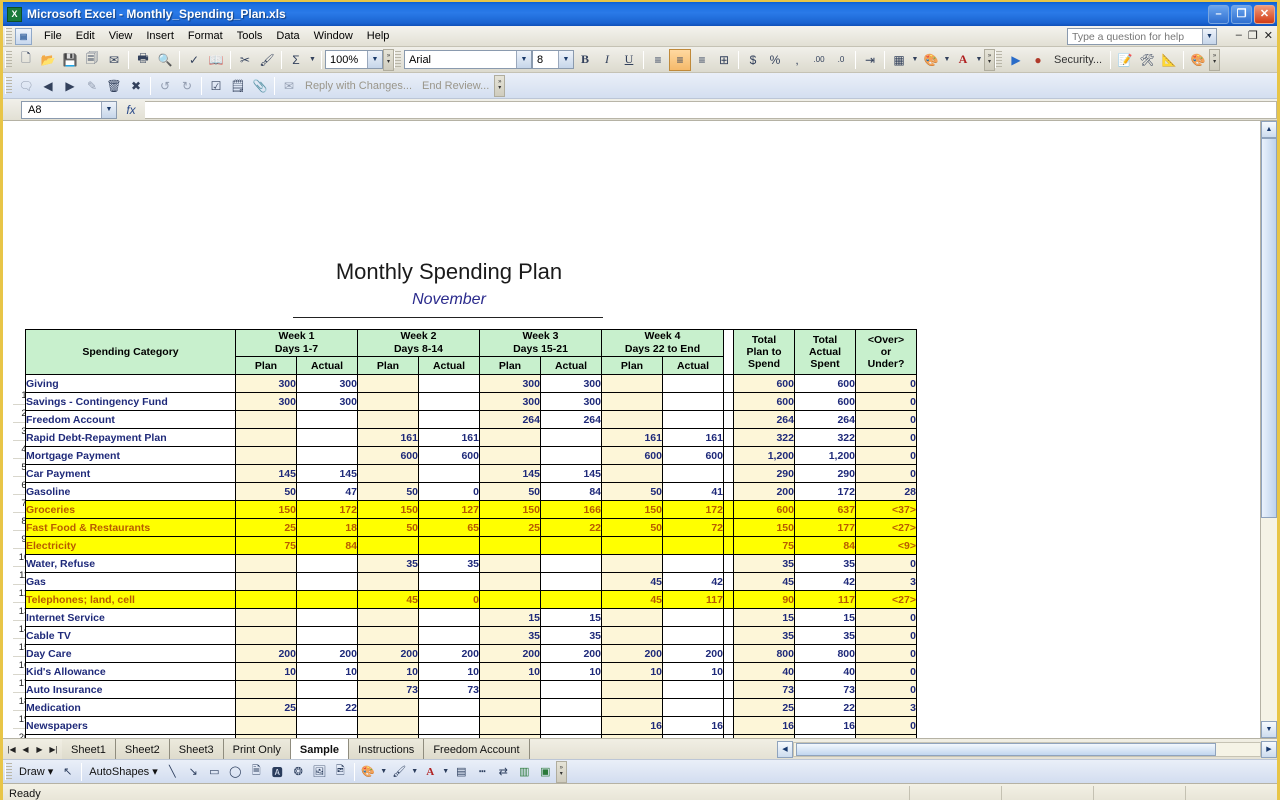 This screenshot has height=800, width=1280. Describe the element at coordinates (449, 689) in the screenshot. I see `cell-w2a: 73` at that location.